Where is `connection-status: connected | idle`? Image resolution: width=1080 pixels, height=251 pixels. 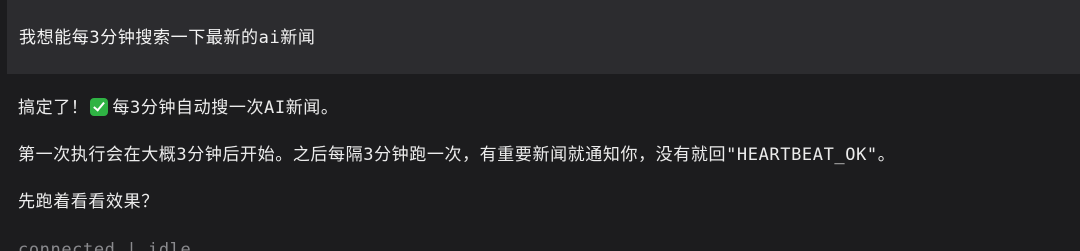
connection-status: connected | idle is located at coordinates (105, 245).